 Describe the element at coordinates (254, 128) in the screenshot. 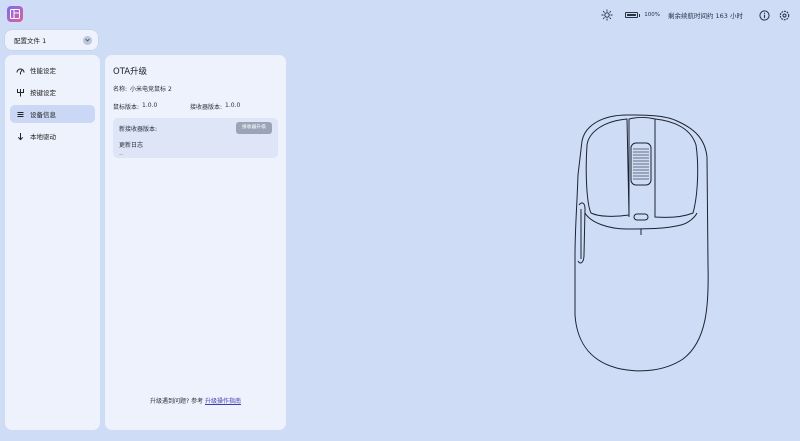

I see `receiver-upgrade-button: 接收器升级` at that location.